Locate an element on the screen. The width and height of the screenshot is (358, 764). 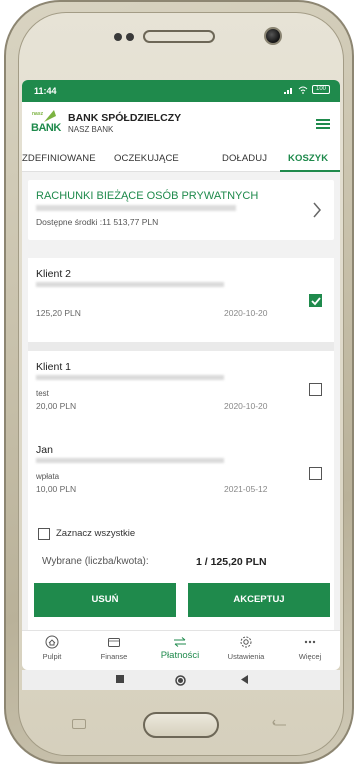
battery-icon: 100 is located at coordinates (321, 89).